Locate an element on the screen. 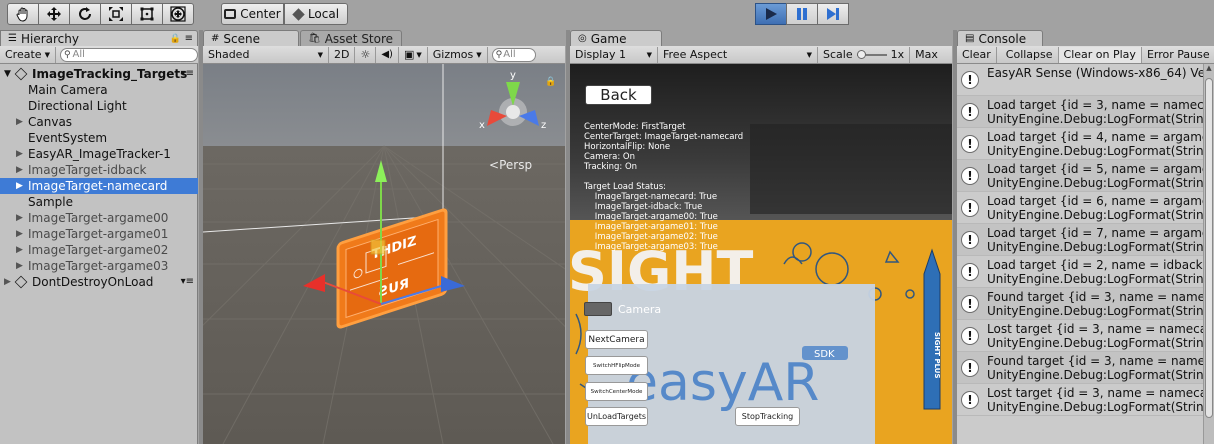  console-log-entry: ! EasyAR Sense (Windows-x86_64) Ver is located at coordinates (1085, 80).